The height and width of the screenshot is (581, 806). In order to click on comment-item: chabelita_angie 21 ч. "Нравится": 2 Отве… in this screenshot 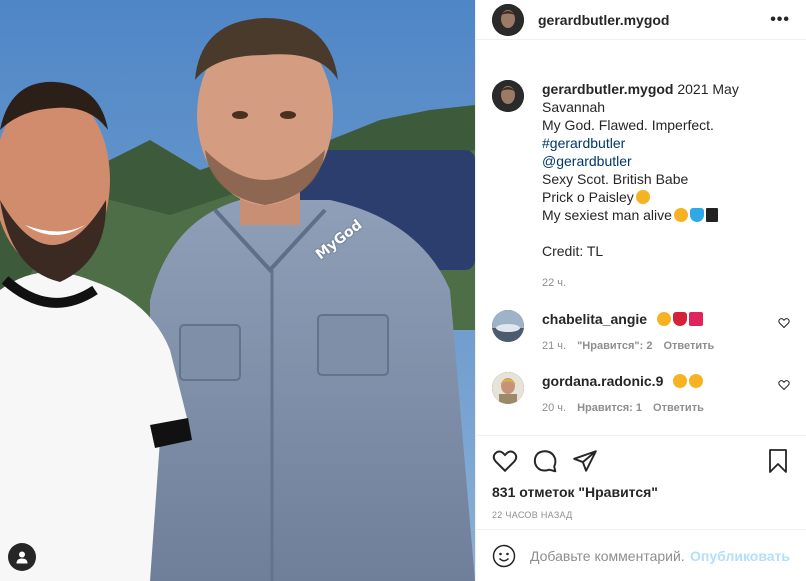, I will do `click(641, 331)`.